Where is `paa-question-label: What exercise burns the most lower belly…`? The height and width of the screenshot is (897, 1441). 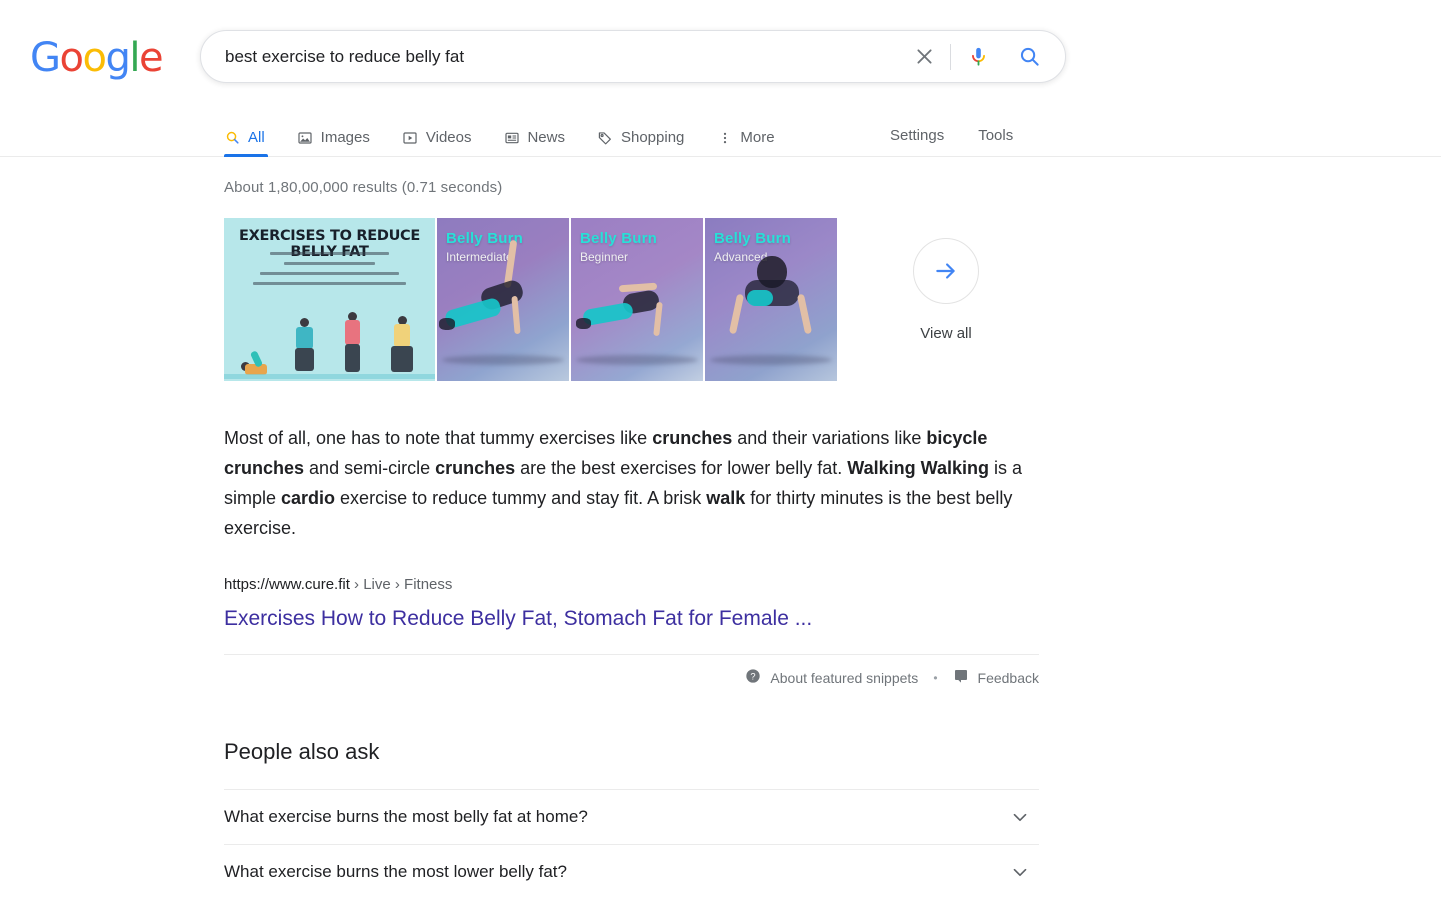
paa-question-label: What exercise burns the most lower belly… is located at coordinates (395, 871).